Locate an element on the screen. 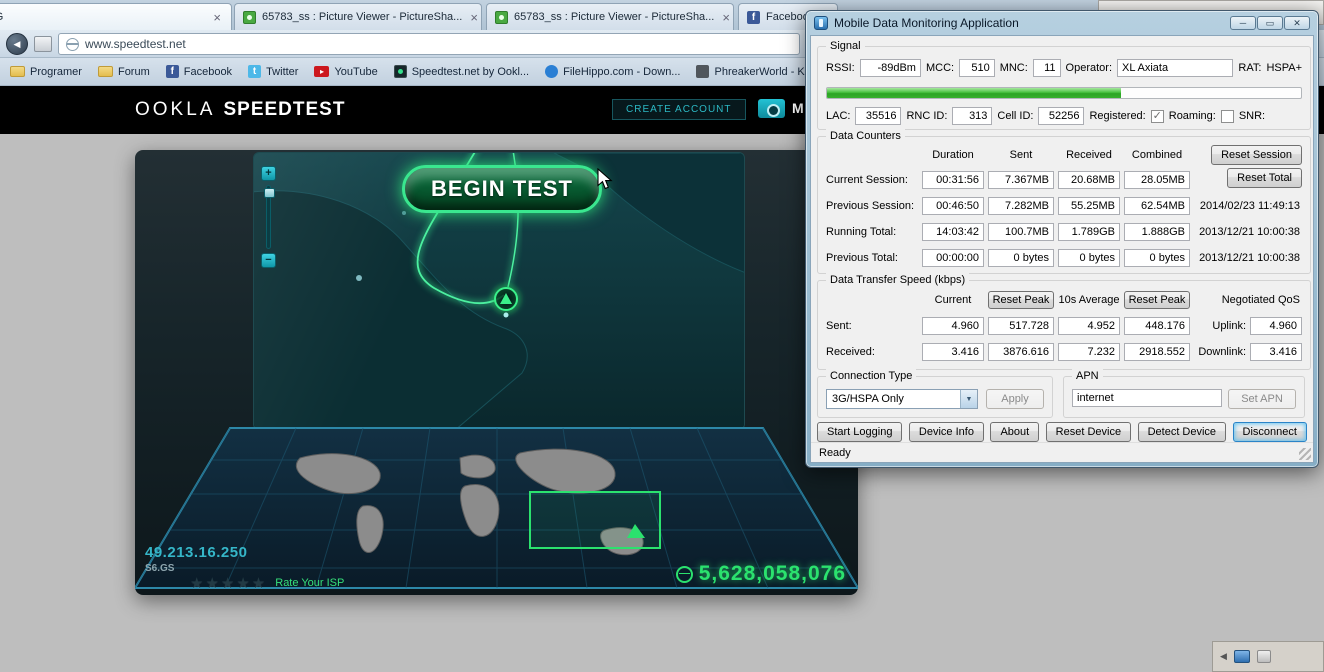 This screenshot has height=672, width=1324. back-button is located at coordinates (17, 44).